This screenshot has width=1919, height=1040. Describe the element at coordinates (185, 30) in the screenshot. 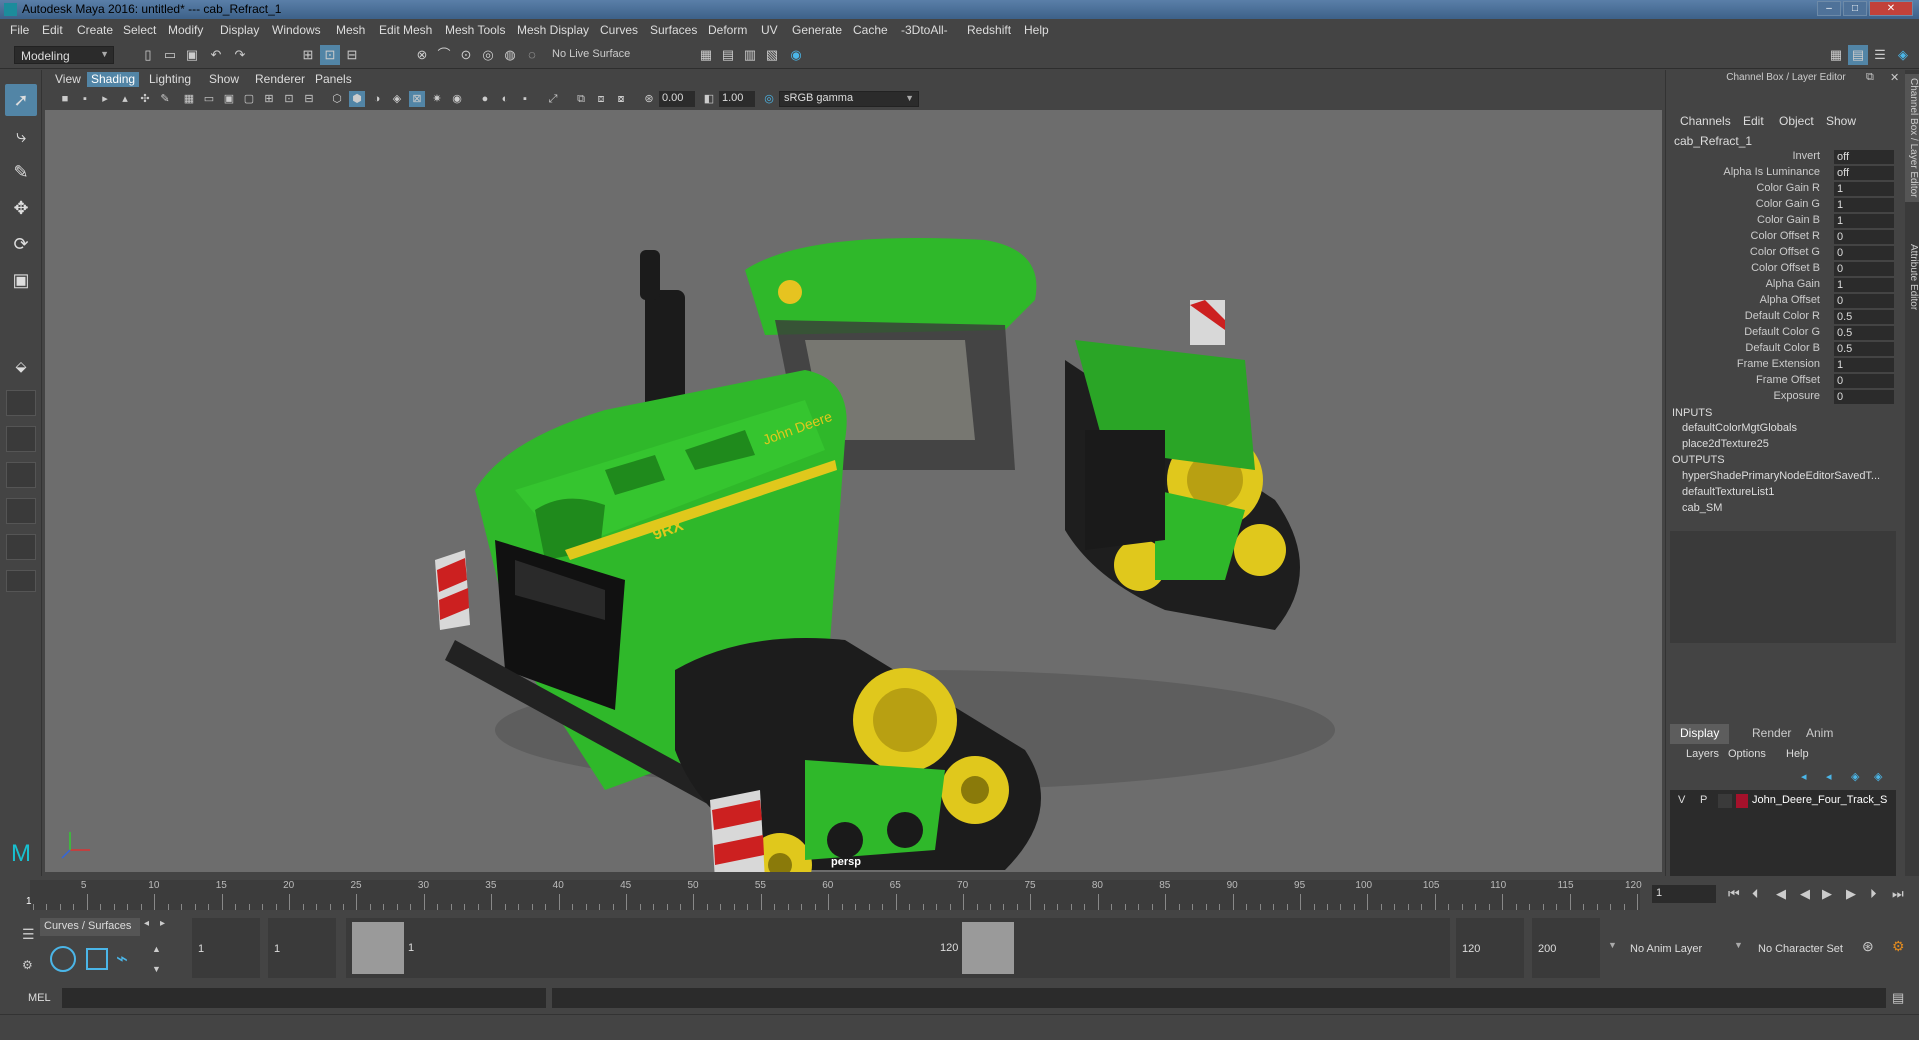

I see `menu-modify: Modify` at that location.